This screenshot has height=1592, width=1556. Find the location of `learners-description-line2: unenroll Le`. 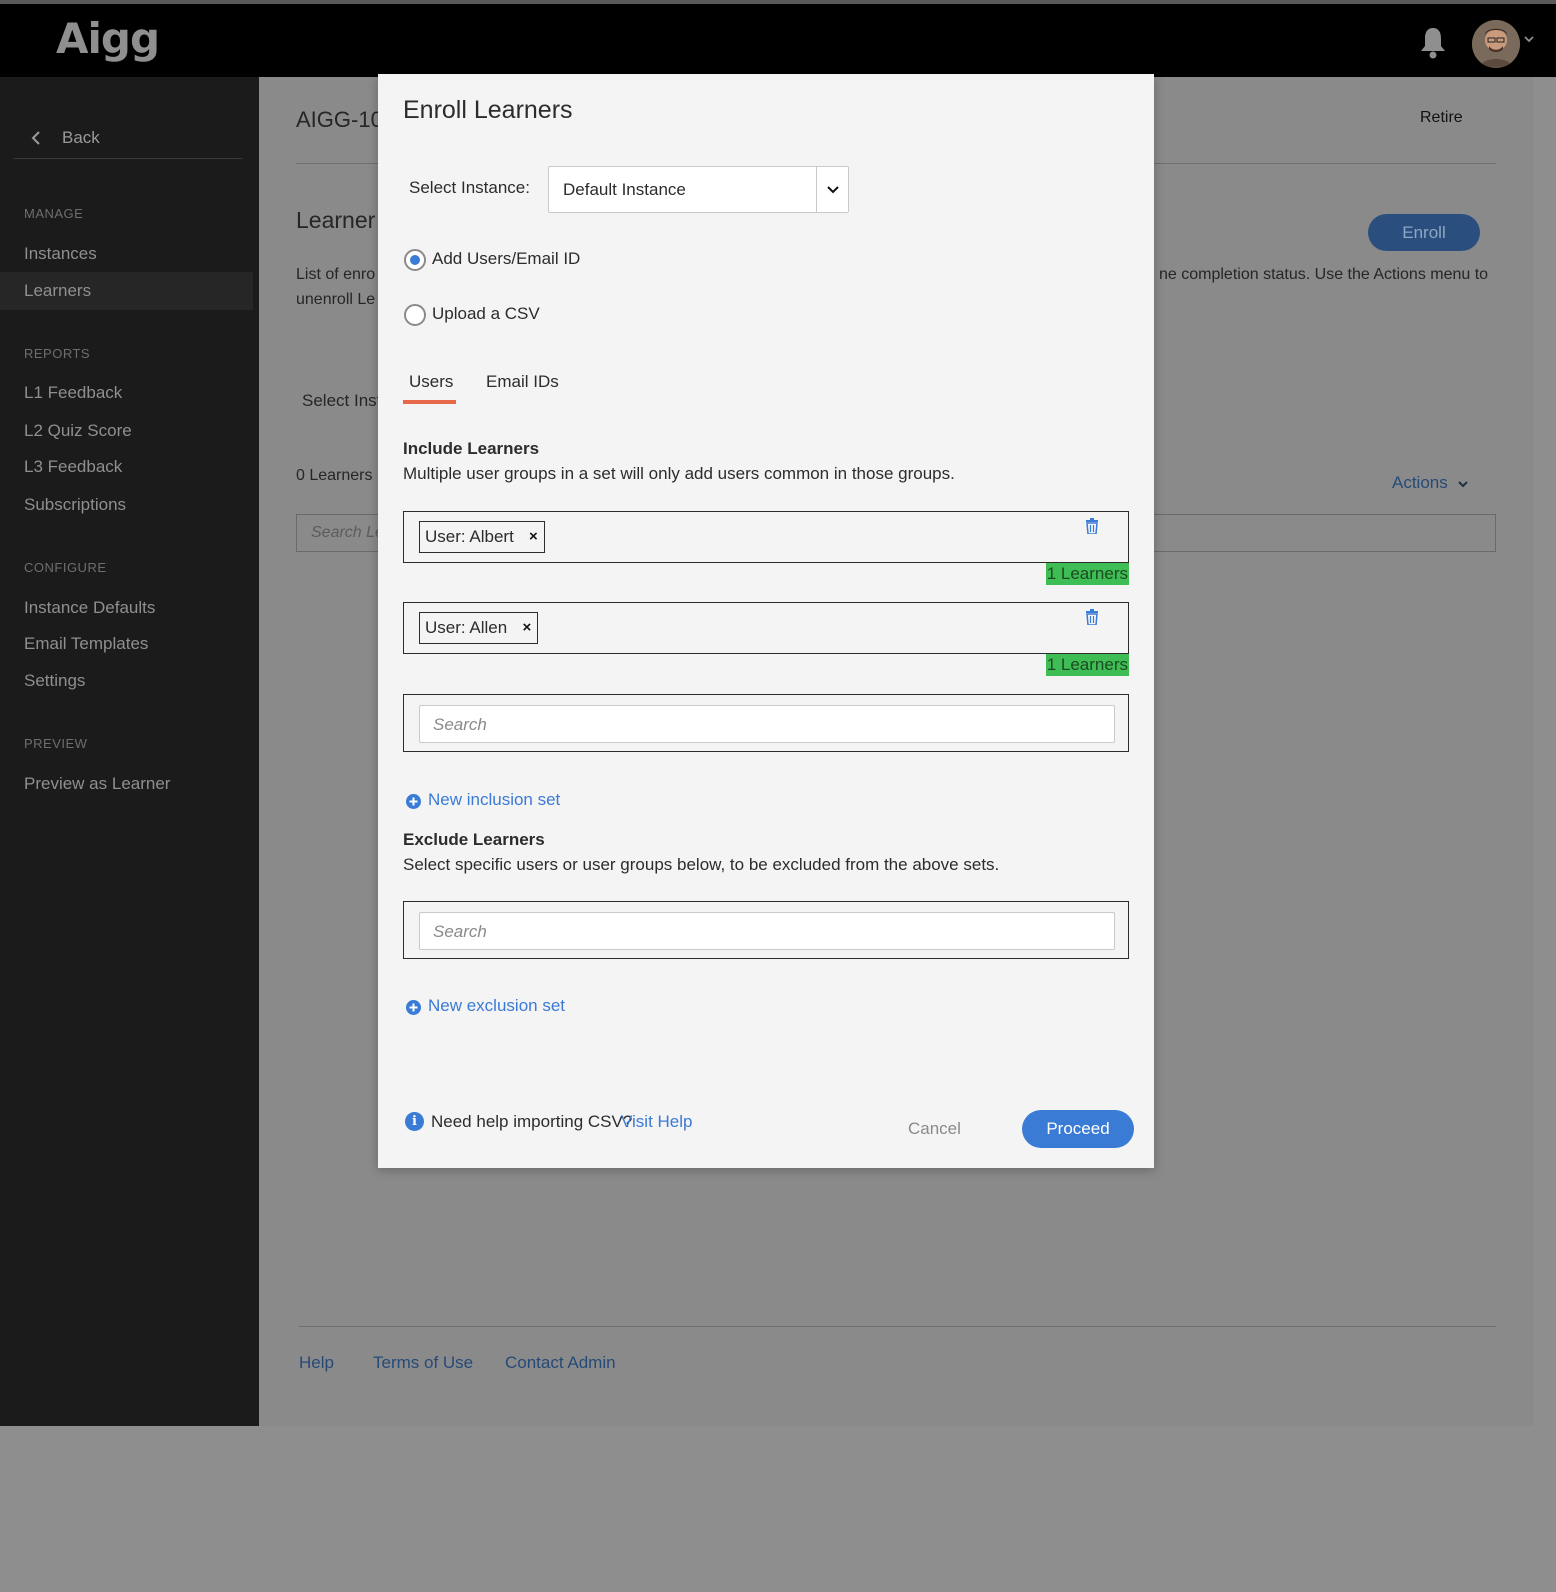

learners-description-line2: unenroll Le is located at coordinates (336, 299).